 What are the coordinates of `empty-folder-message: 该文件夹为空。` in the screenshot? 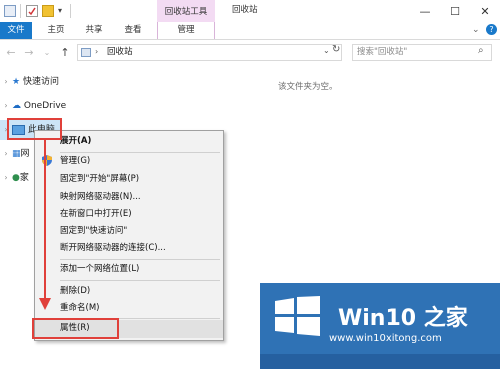 It's located at (308, 87).